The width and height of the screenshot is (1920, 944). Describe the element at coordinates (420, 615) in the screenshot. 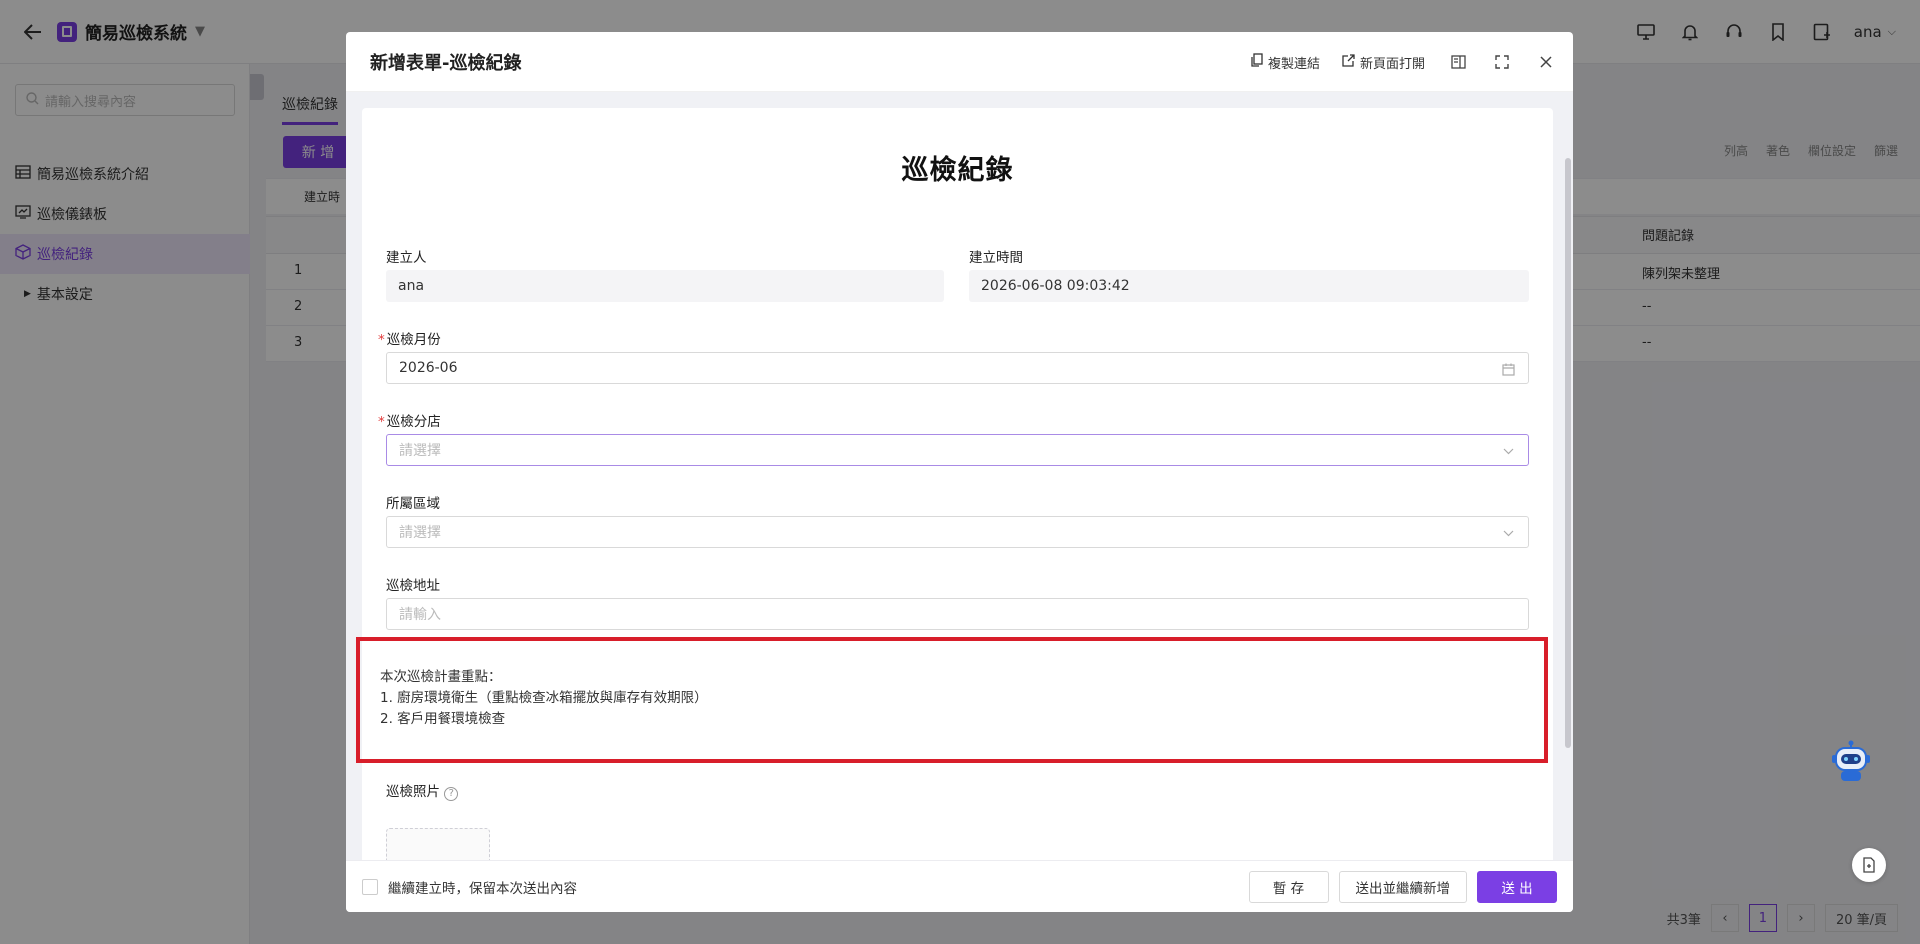

I see `address-placeholder: 請輸入` at that location.